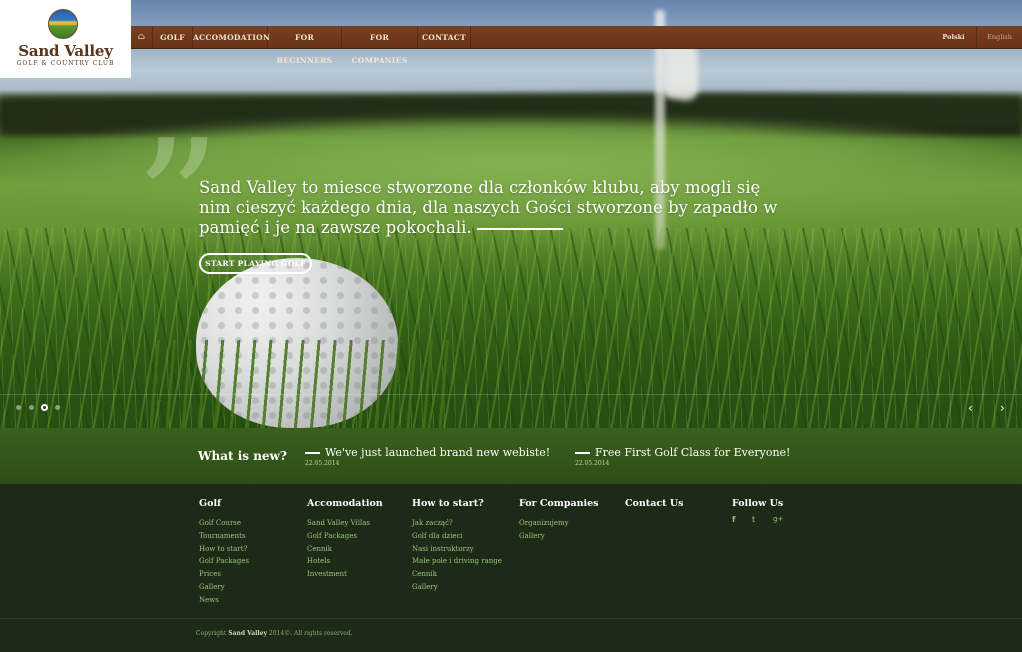  Describe the element at coordinates (380, 45) in the screenshot. I see `nav-item-for-companies: For Companies` at that location.